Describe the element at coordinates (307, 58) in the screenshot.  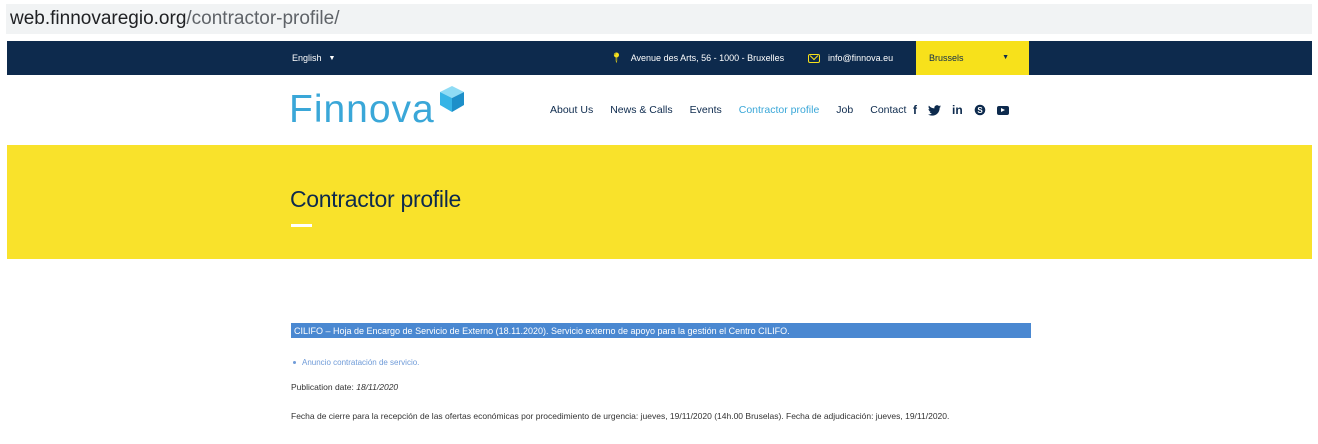
I see `language-label: English` at that location.